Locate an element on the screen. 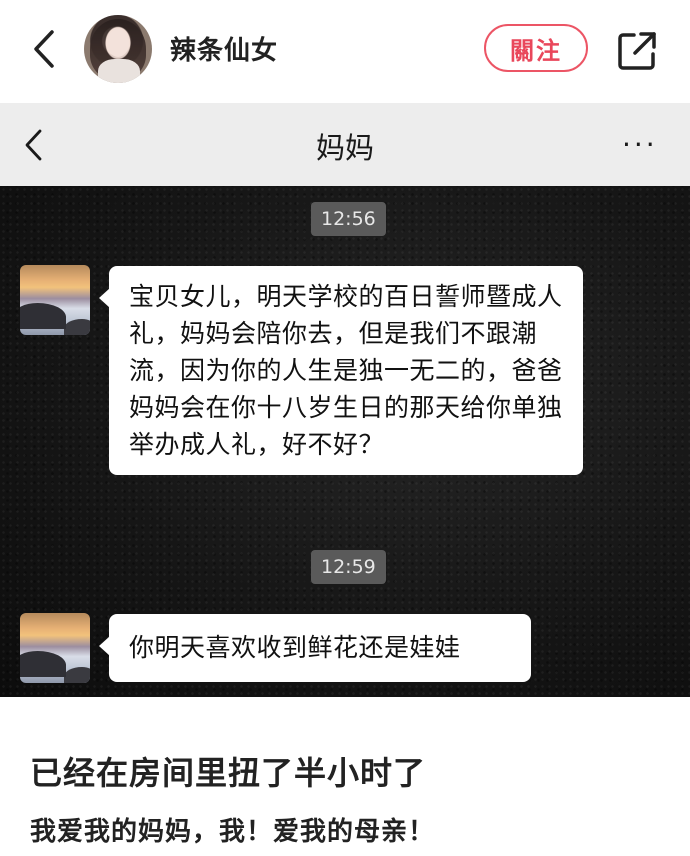  timestamp-chip: 12:56 is located at coordinates (348, 219).